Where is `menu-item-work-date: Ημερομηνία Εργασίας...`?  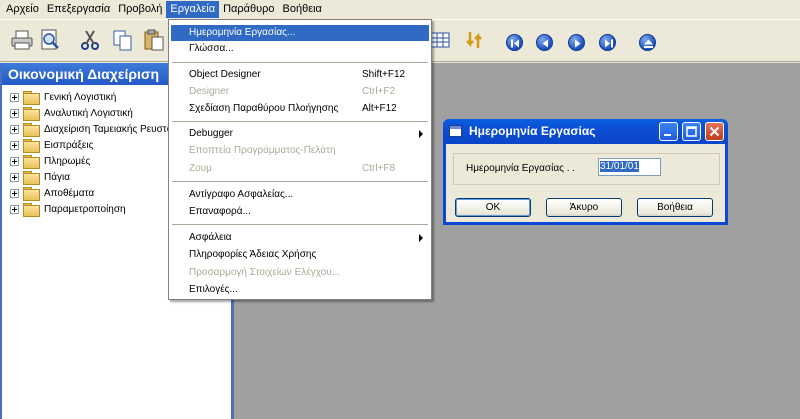
menu-item-work-date: Ημερομηνία Εργασίας... is located at coordinates (300, 33).